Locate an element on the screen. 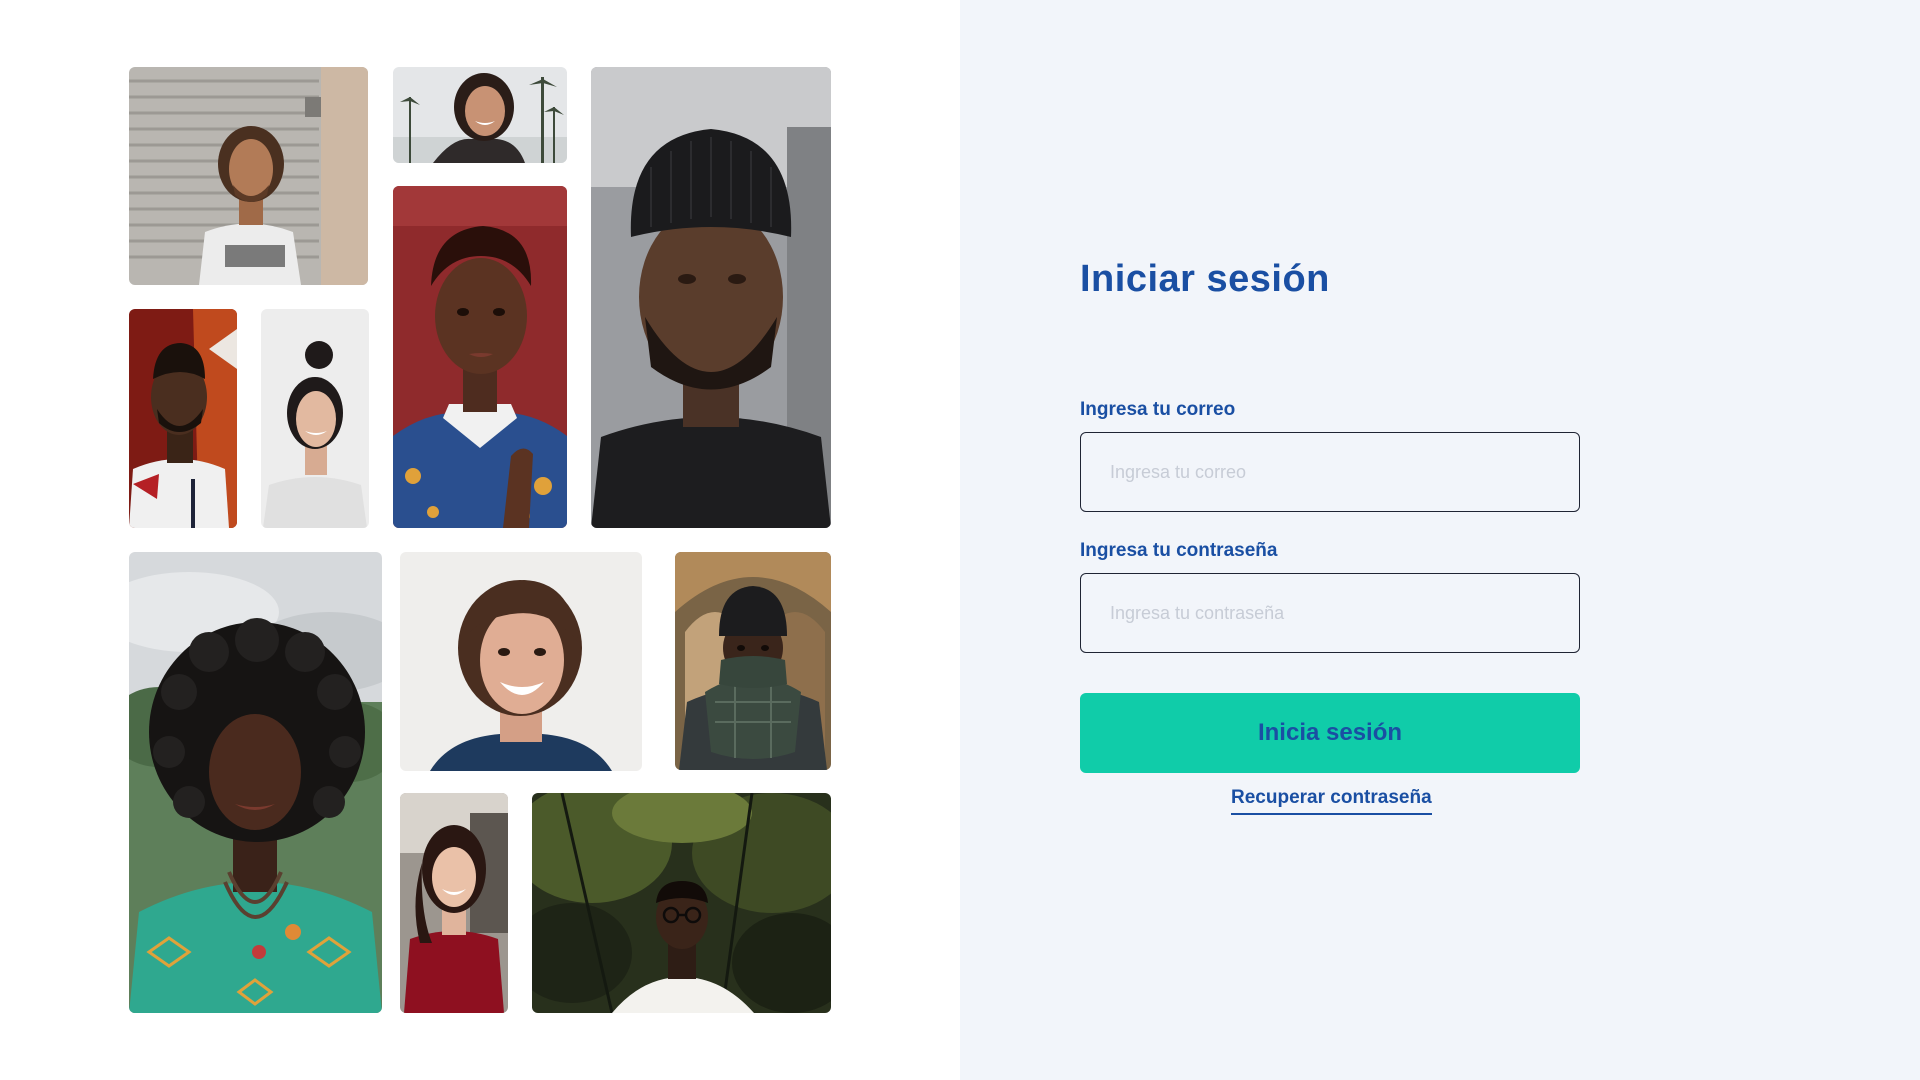  recover-password-link: Recuperar contraseña is located at coordinates (1331, 801).